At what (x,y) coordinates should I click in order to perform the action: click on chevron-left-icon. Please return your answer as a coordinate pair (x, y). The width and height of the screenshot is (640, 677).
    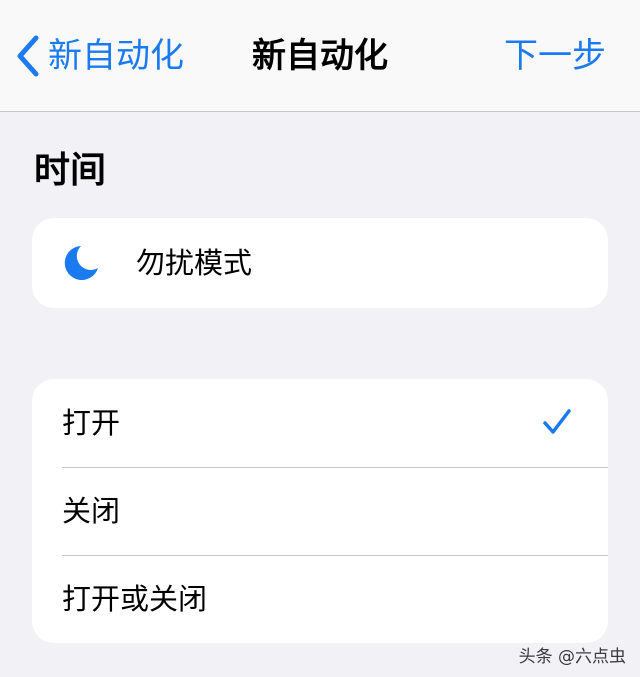
    Looking at the image, I should click on (28, 56).